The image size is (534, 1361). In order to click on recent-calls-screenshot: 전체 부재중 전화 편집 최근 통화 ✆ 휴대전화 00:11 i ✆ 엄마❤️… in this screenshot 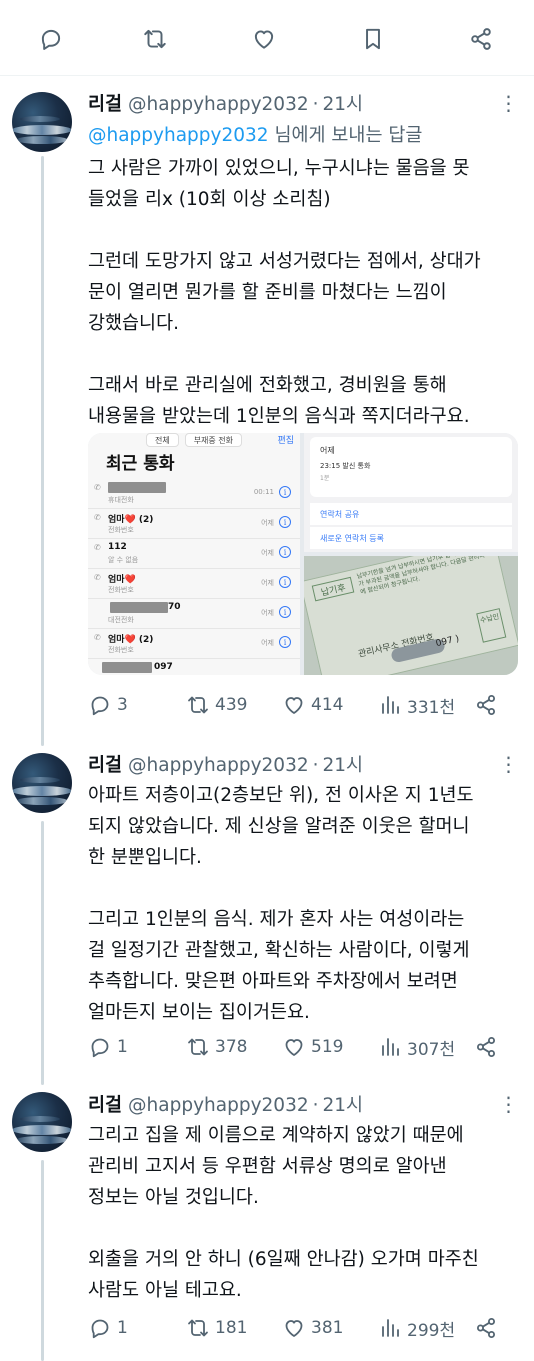, I will do `click(194, 554)`.